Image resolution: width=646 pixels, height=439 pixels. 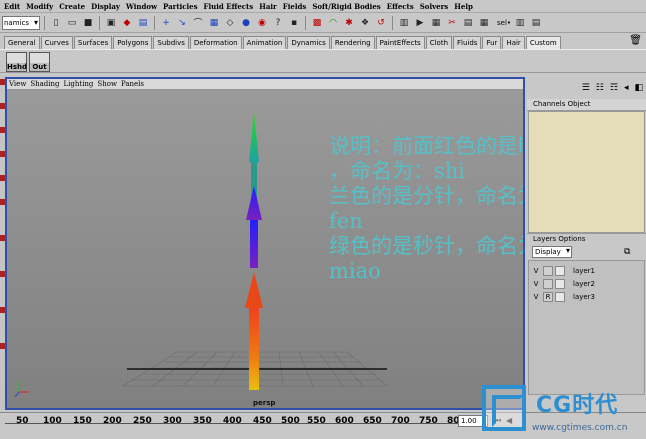 I want to click on shelf-tab-surfaces: Surfaces, so click(x=93, y=42).